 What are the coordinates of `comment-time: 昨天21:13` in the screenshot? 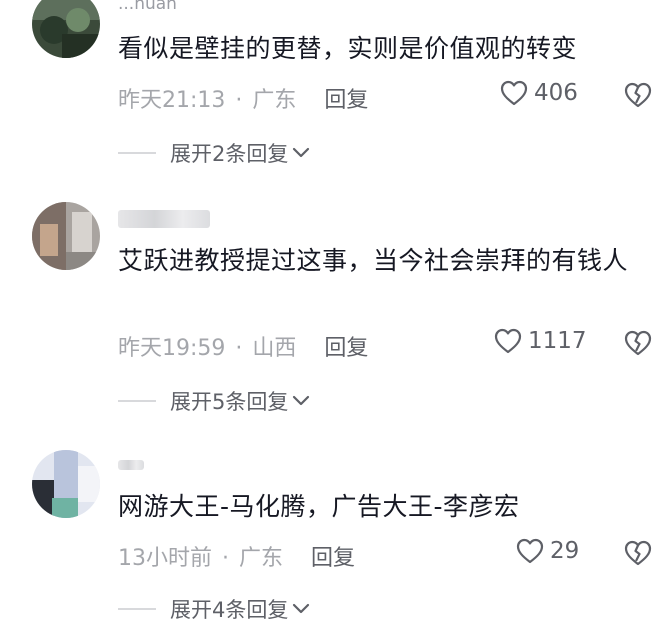 It's located at (172, 100).